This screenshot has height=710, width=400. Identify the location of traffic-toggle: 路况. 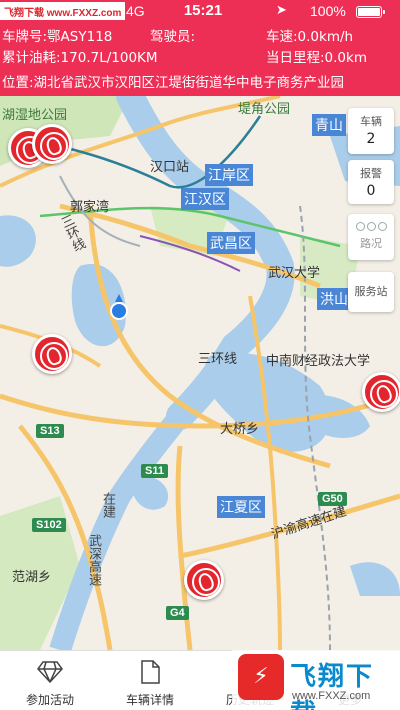
(371, 237).